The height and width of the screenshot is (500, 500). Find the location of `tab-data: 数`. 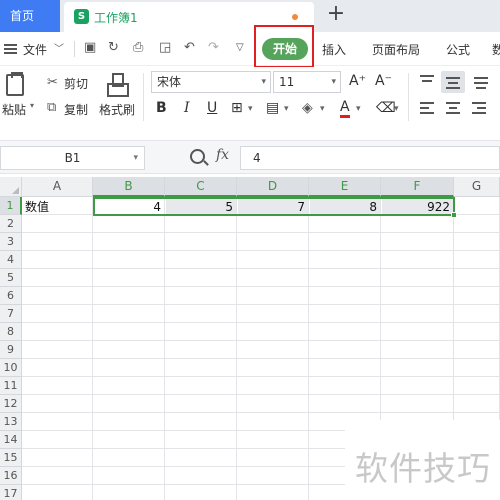

tab-data: 数 is located at coordinates (496, 49).